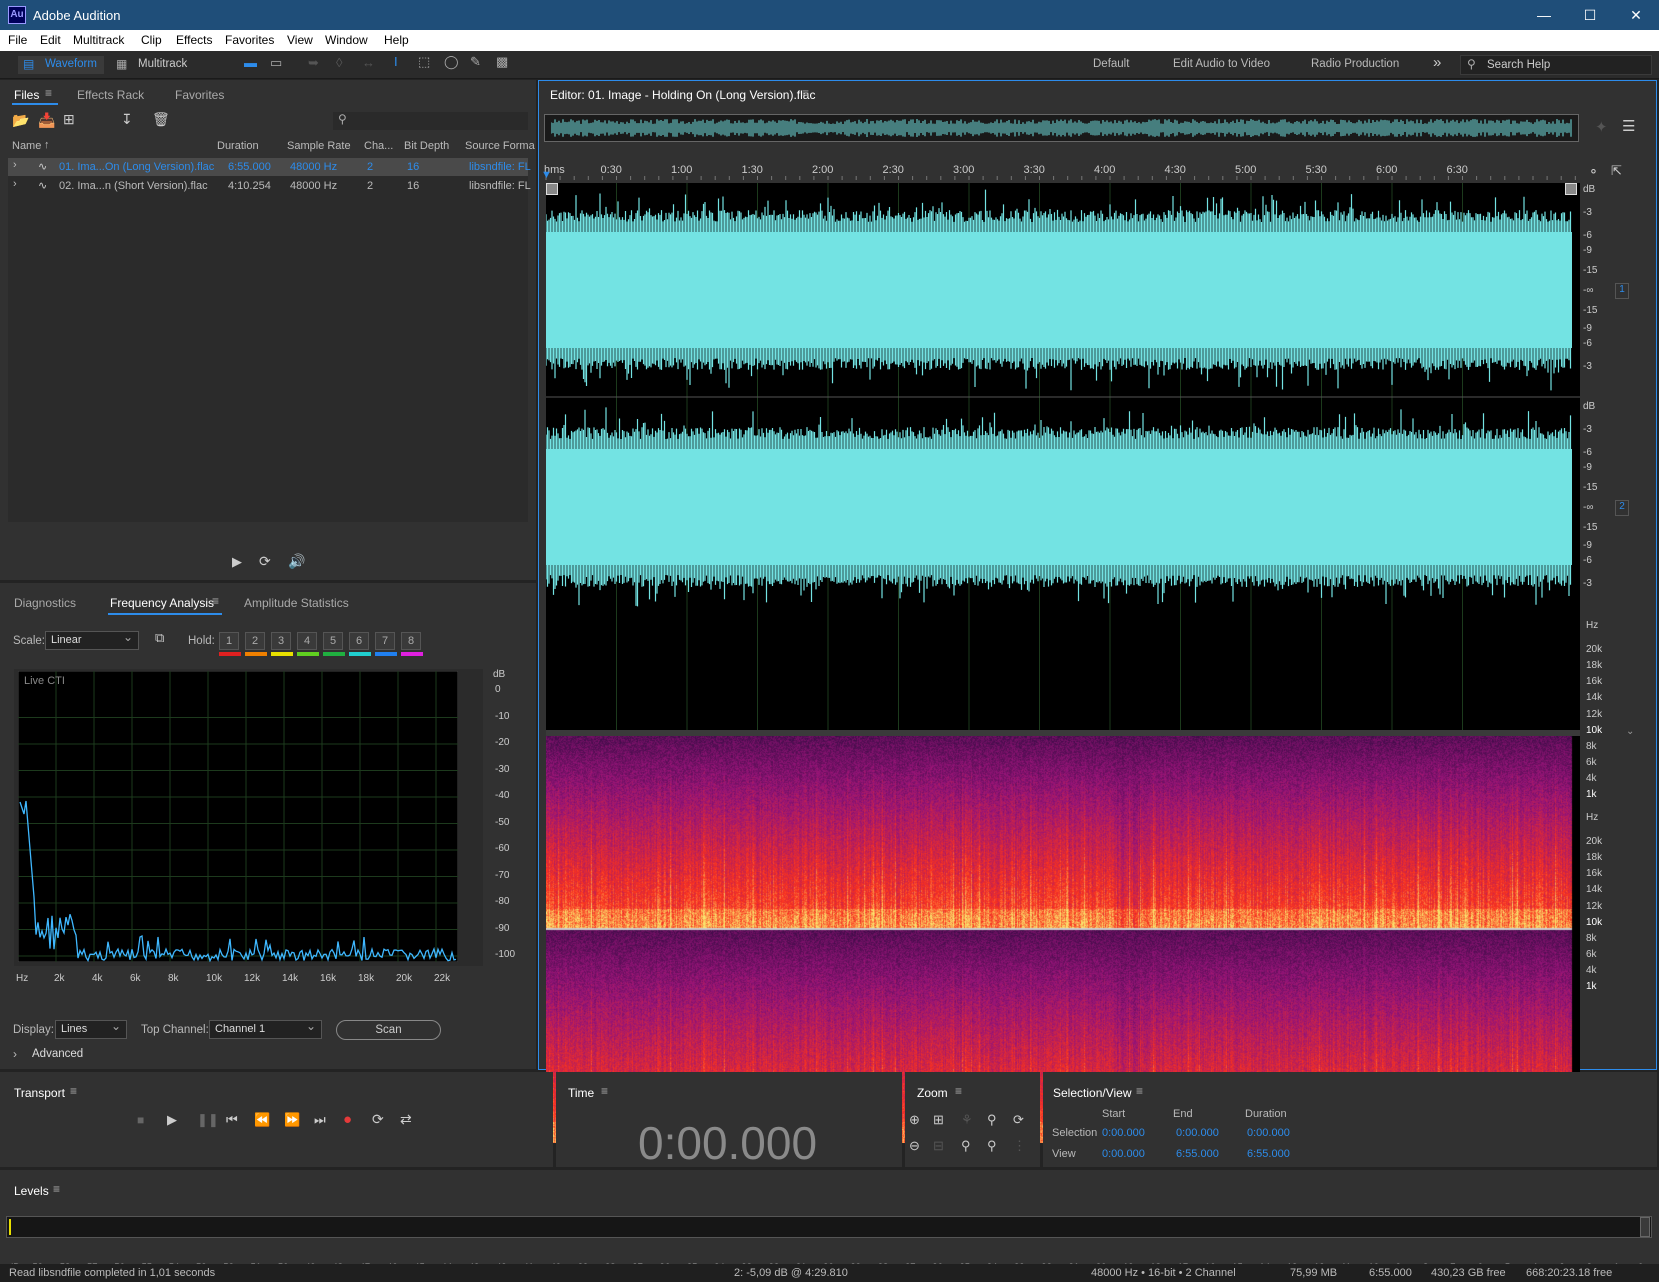 Image resolution: width=1659 pixels, height=1282 pixels. What do you see at coordinates (92, 640) in the screenshot?
I see `scale-select: Linear` at bounding box center [92, 640].